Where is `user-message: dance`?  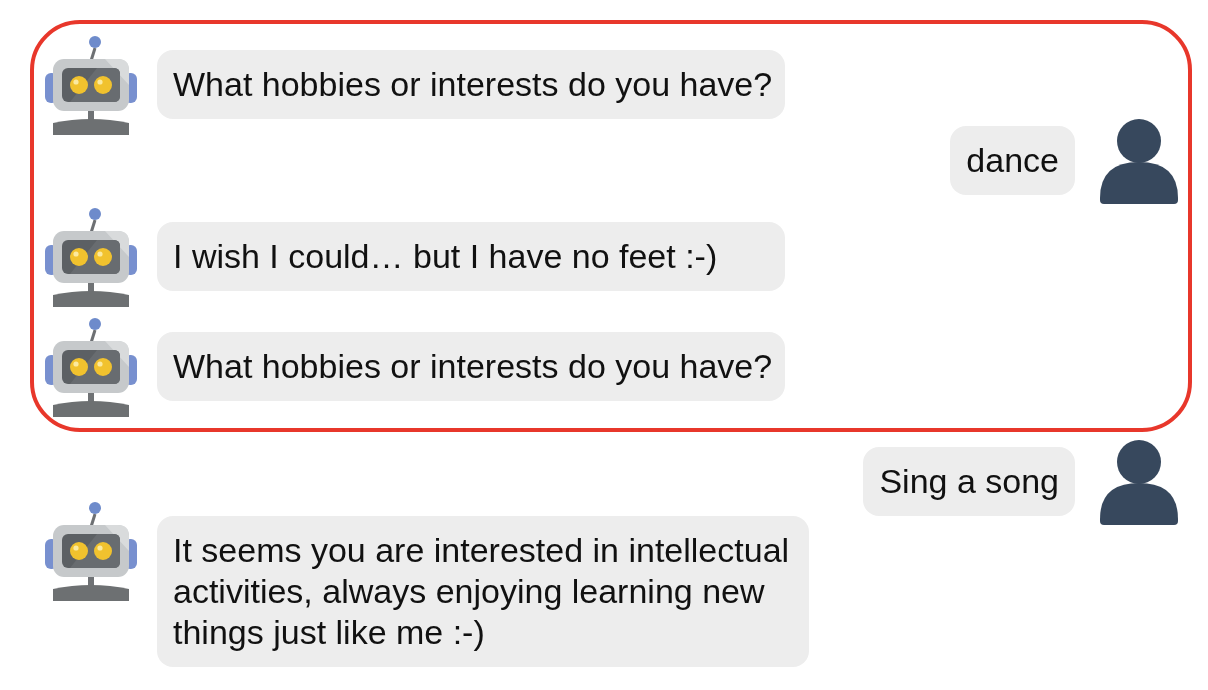
user-message: dance is located at coordinates (1012, 160).